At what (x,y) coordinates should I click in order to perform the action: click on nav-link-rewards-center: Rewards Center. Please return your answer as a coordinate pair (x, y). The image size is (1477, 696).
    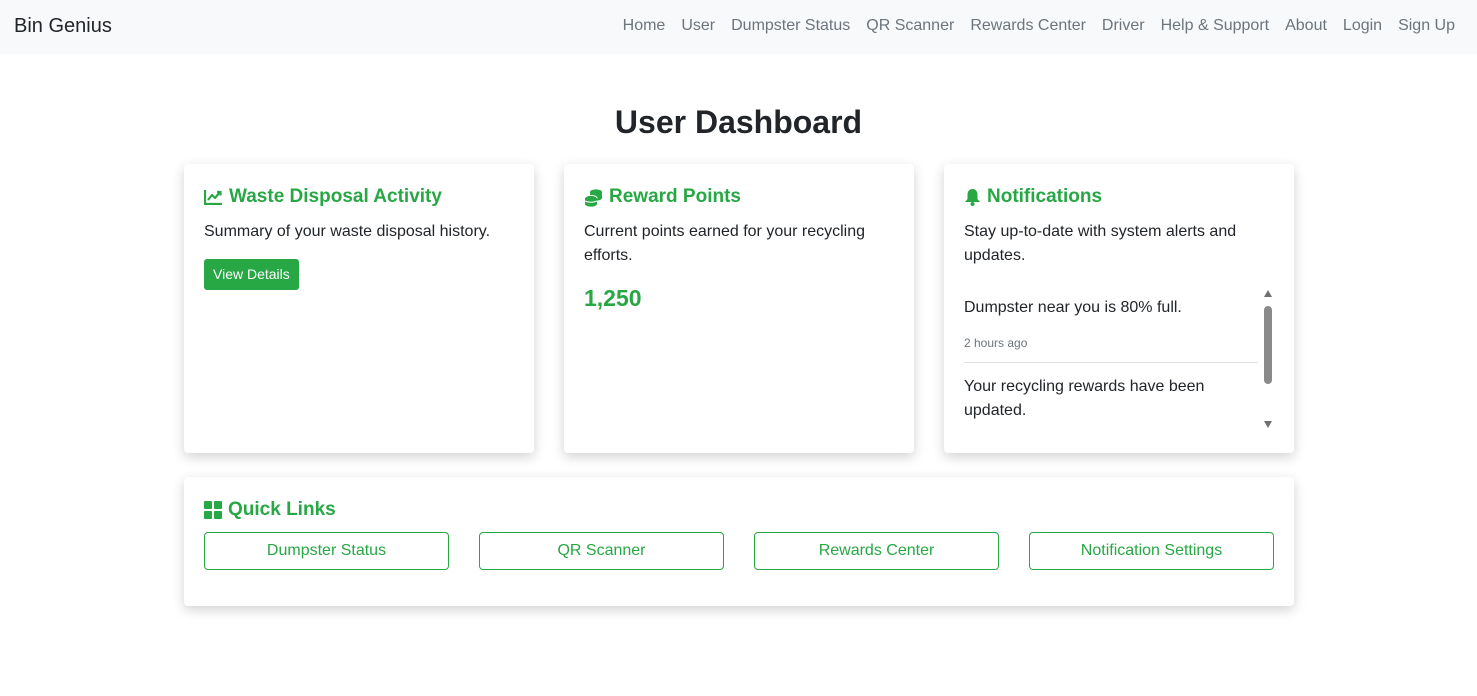
    Looking at the image, I should click on (1028, 26).